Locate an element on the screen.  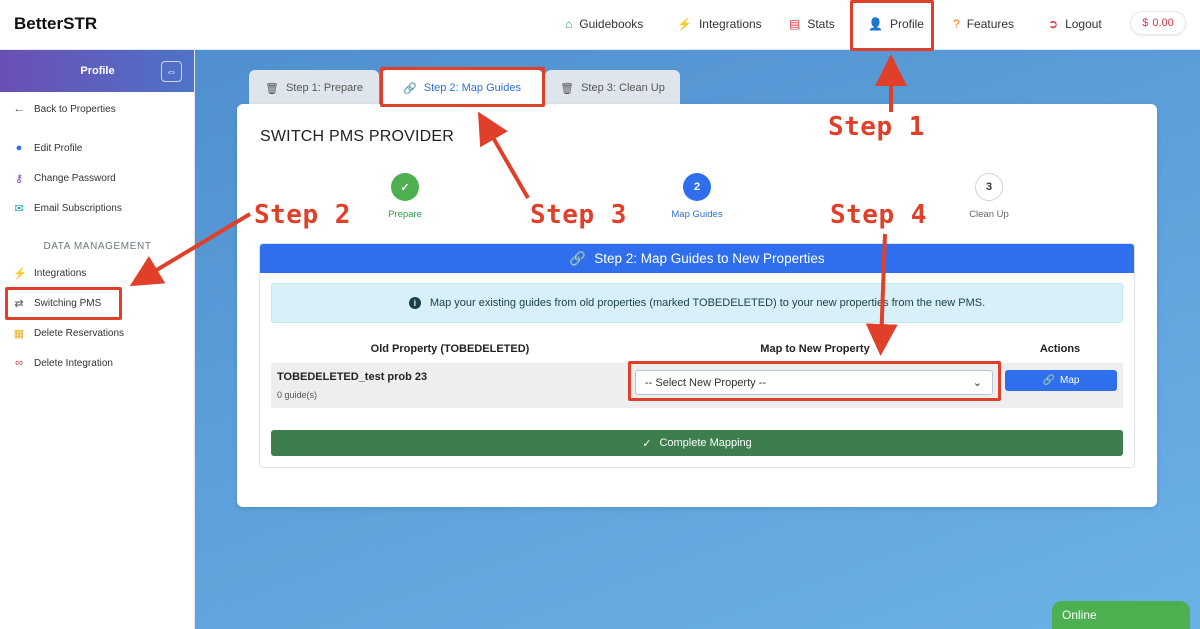
map-button-label: Map is located at coordinates (1070, 380).